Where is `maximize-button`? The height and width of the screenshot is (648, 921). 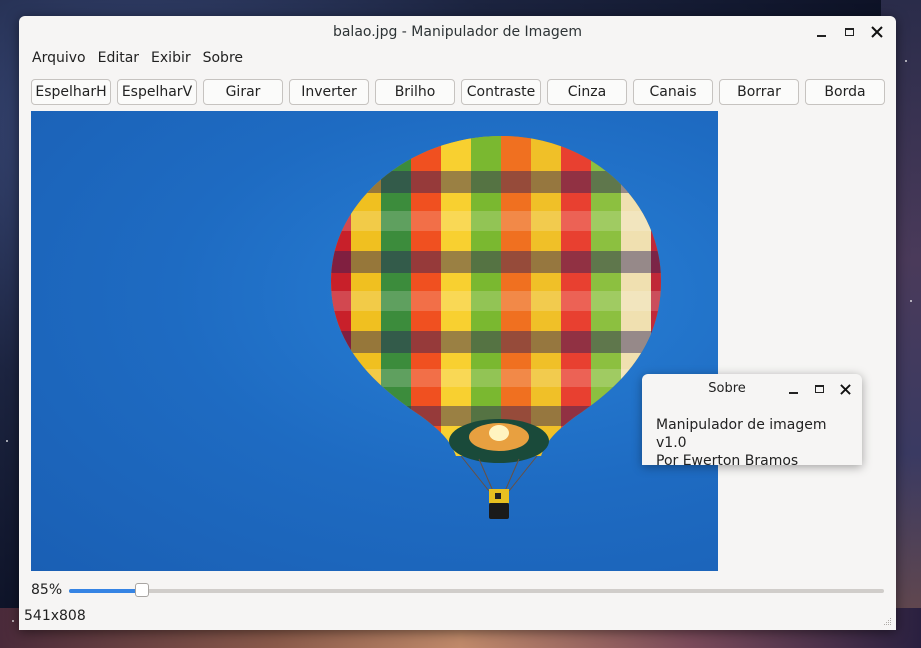
maximize-button is located at coordinates (849, 32).